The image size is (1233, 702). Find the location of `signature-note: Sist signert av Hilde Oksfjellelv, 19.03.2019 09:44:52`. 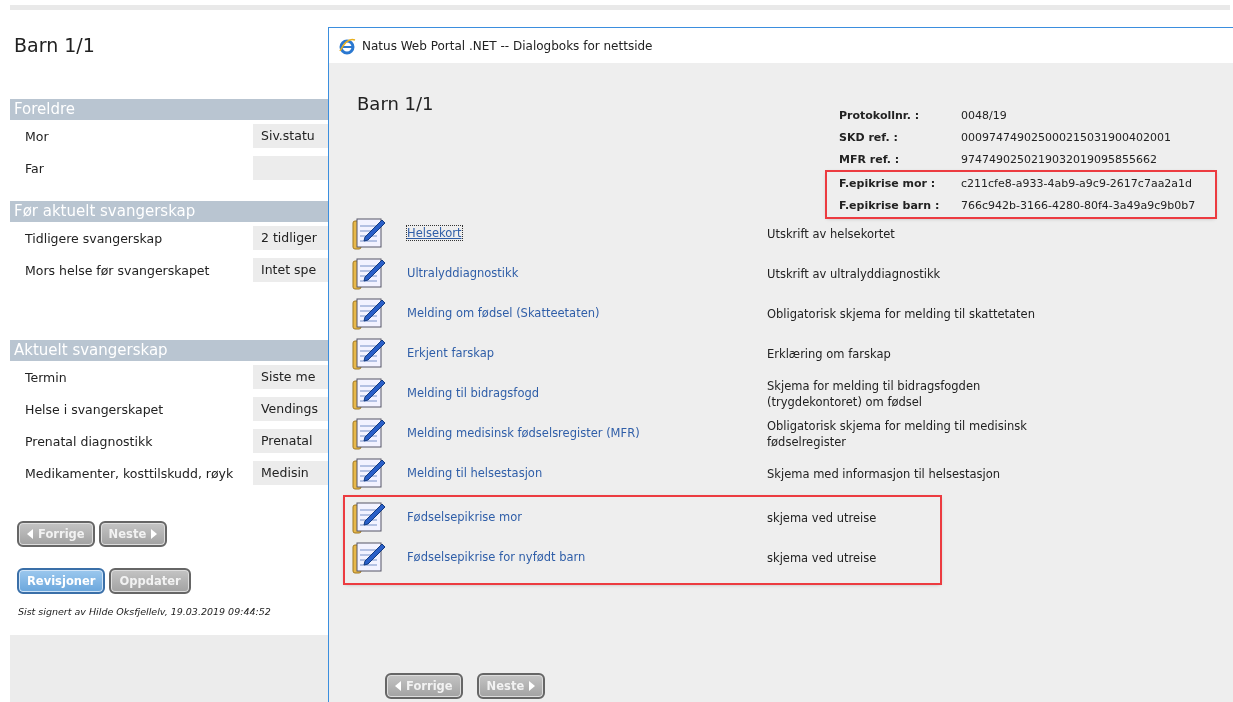

signature-note: Sist signert av Hilde Oksfjellelv, 19.03.2019 09:44:52 is located at coordinates (144, 611).